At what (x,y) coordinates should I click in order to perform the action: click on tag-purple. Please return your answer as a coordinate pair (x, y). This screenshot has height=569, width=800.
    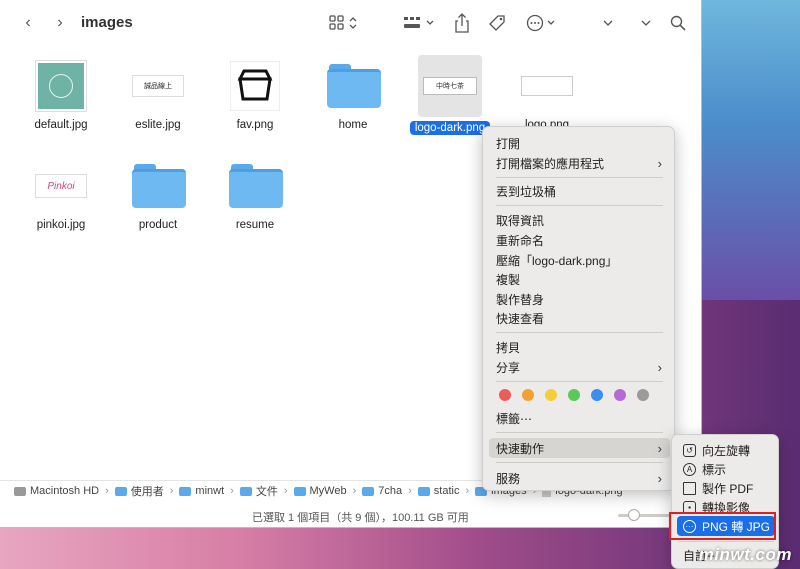
    Looking at the image, I should click on (620, 395).